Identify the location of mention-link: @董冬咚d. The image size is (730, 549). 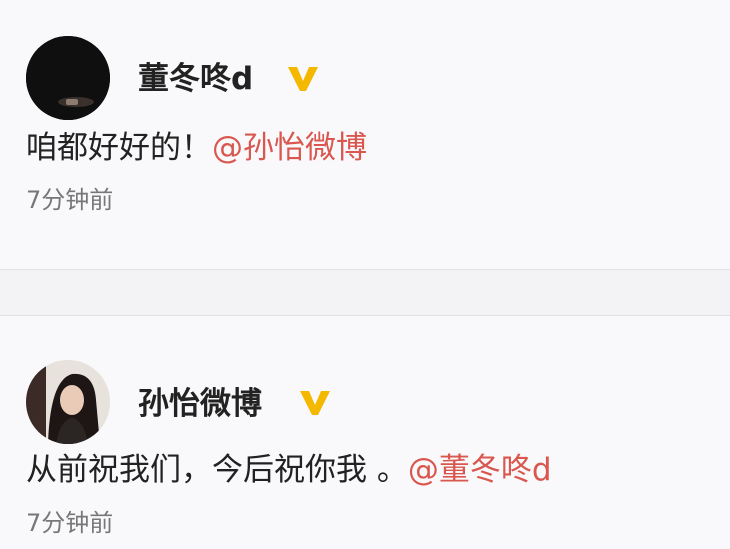
(480, 470).